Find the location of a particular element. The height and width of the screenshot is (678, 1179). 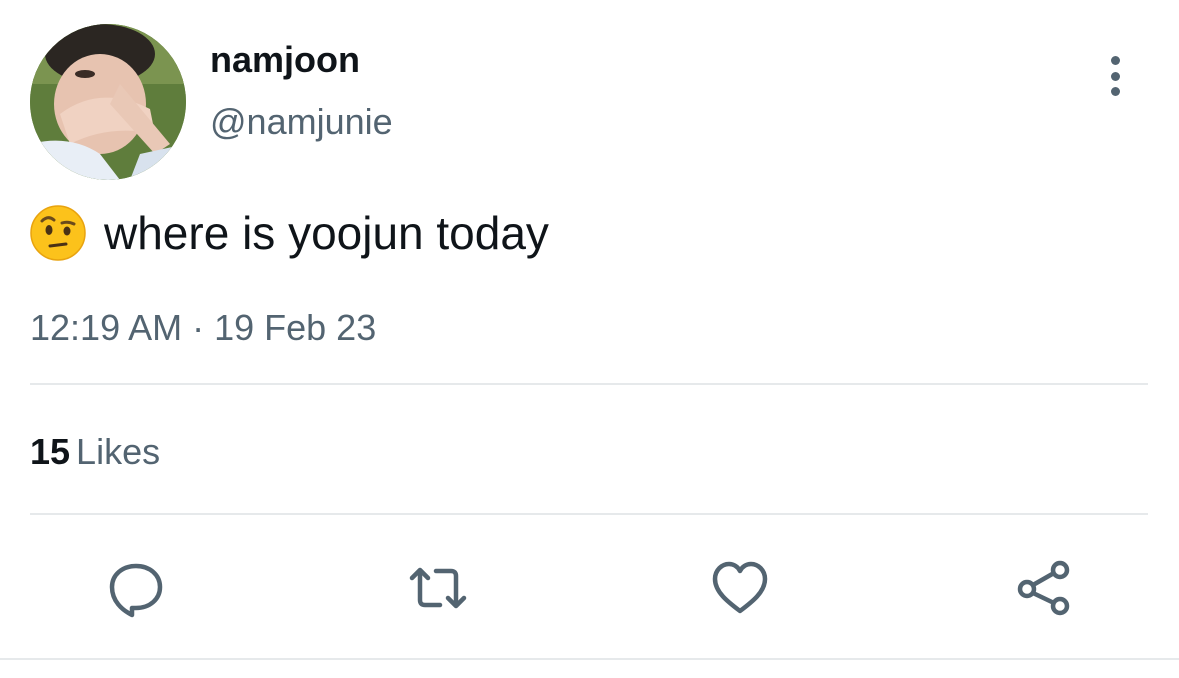

likes-summary: 15 Likes is located at coordinates (95, 452).